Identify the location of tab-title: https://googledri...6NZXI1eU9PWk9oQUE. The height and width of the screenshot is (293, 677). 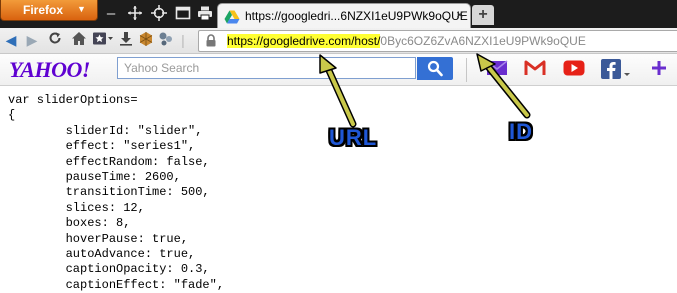
(356, 16).